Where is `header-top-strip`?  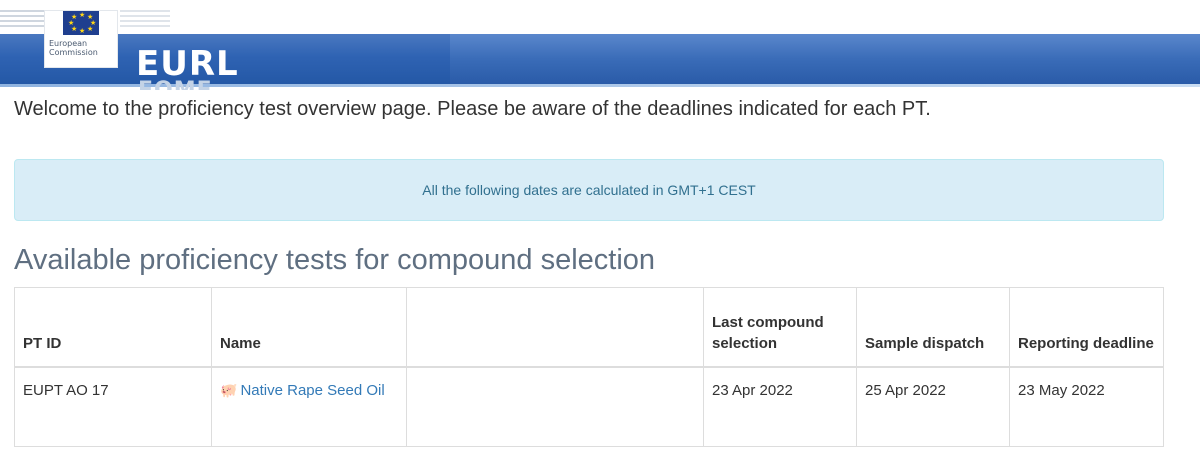
header-top-strip is located at coordinates (600, 17).